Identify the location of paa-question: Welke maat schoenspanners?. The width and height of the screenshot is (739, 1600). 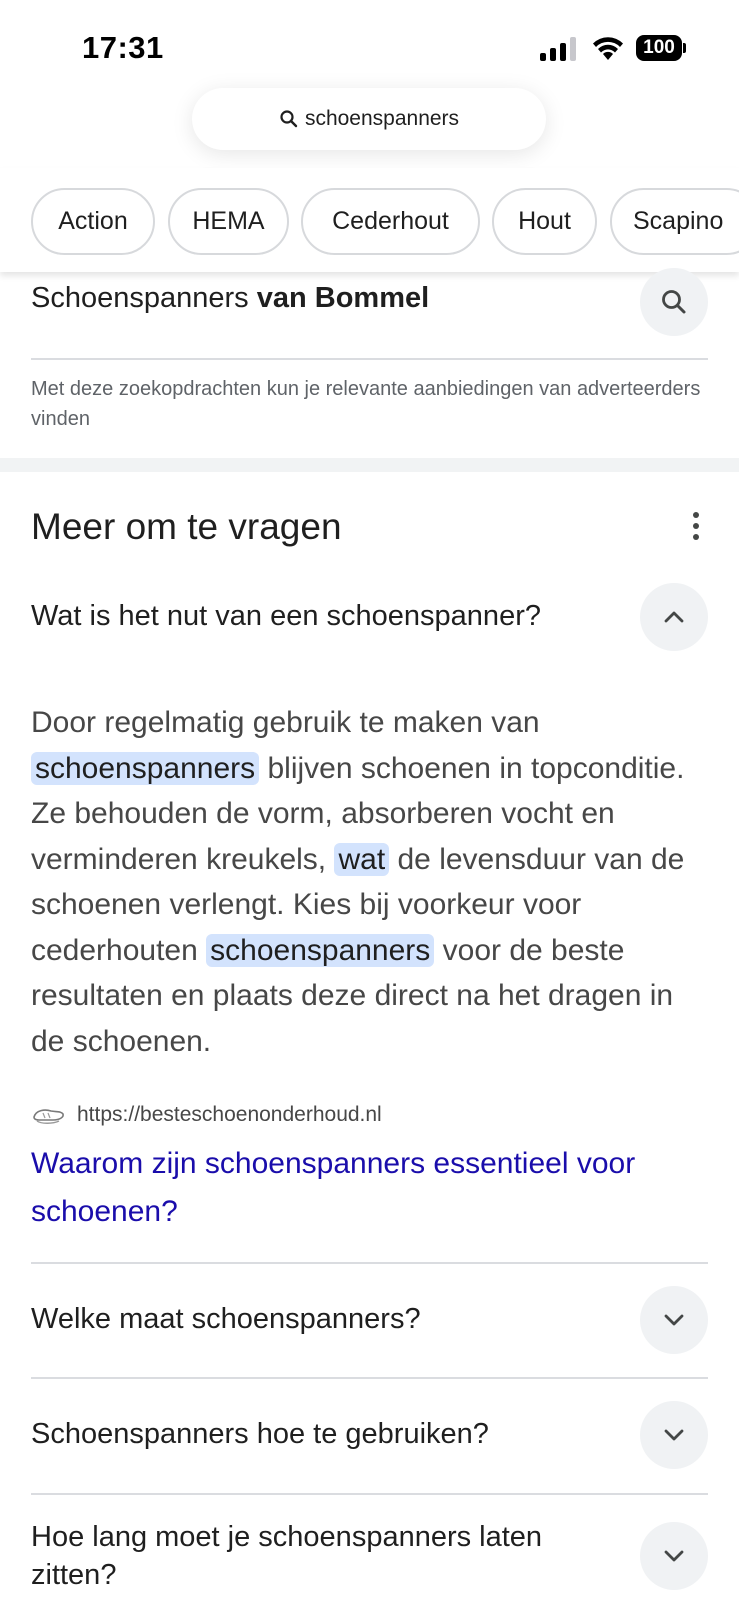
(369, 1320).